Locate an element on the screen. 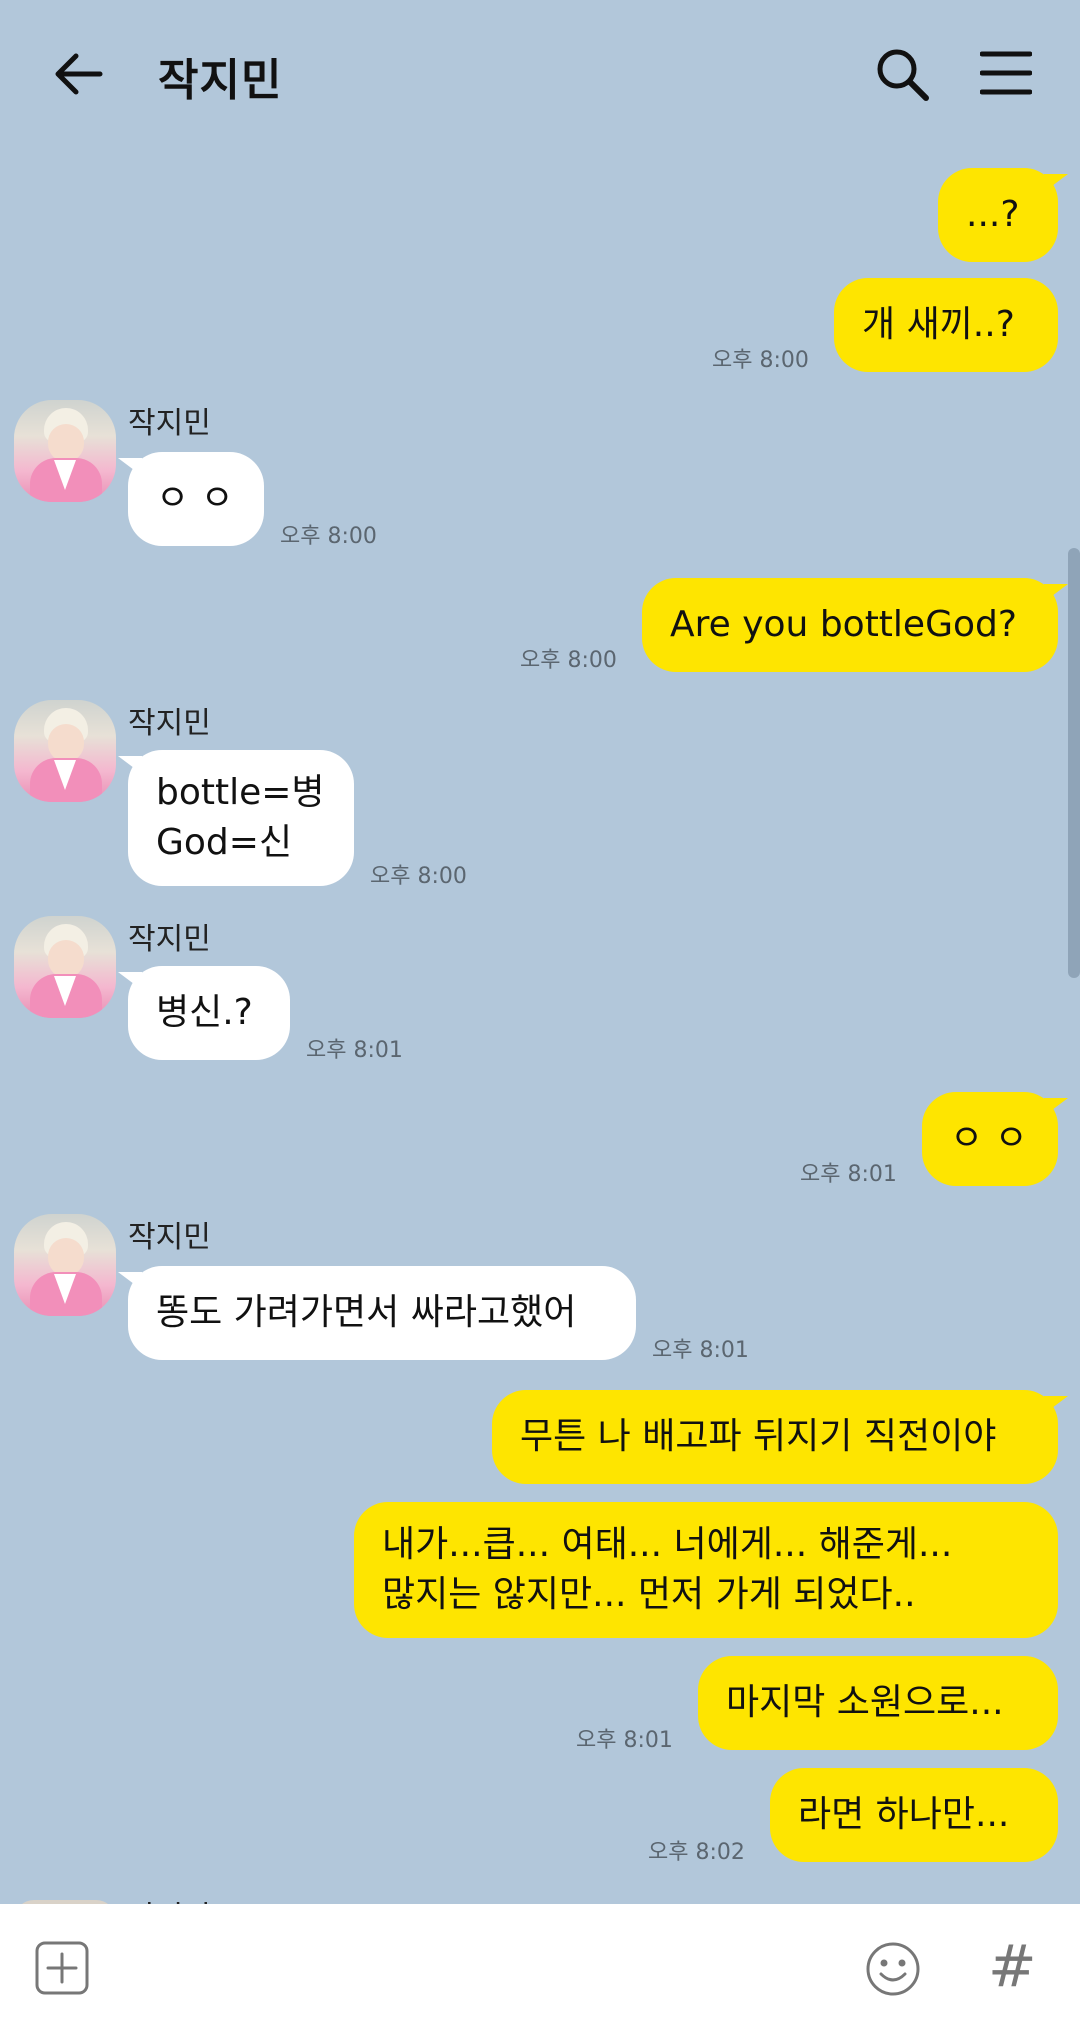 The height and width of the screenshot is (2031, 1080). message-text: 똥도 가려가면서 싸라고했어 is located at coordinates (366, 1312).